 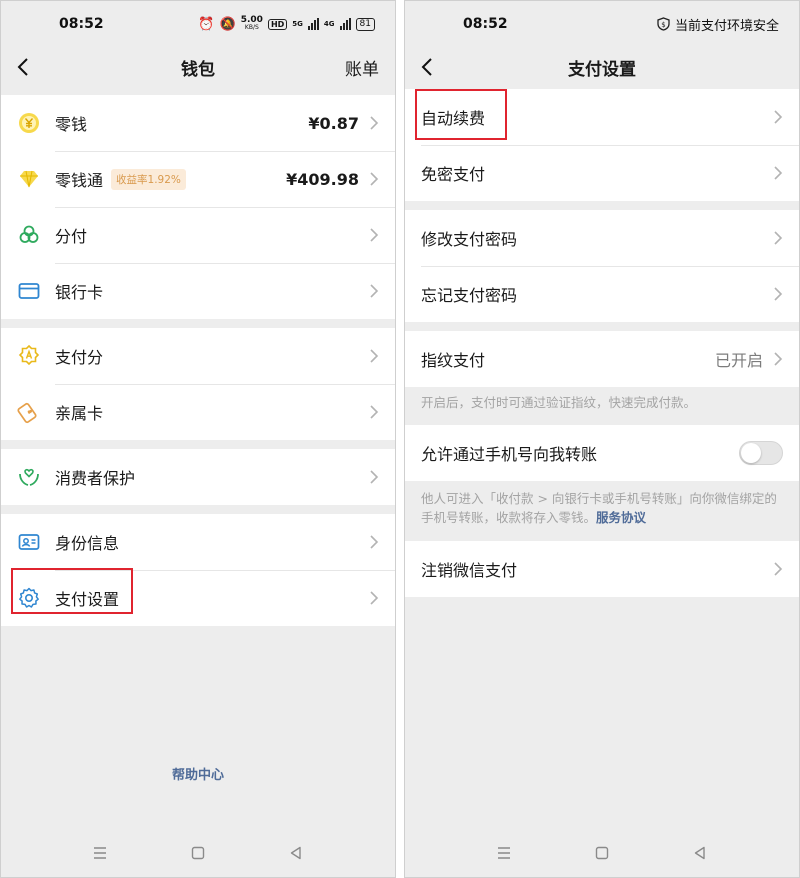 I want to click on hands-protect-icon, so click(x=29, y=477).